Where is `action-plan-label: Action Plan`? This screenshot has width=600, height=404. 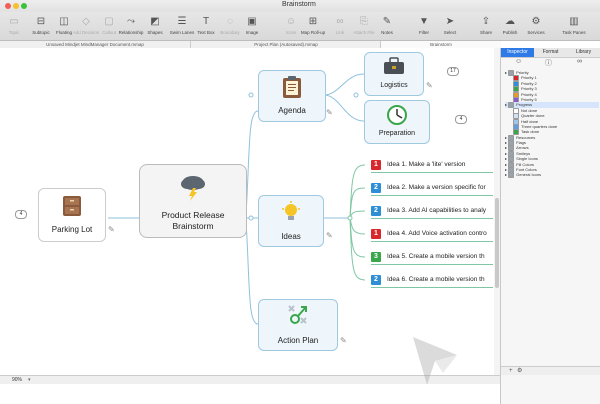
action-plan-label: Action Plan is located at coordinates (298, 340).